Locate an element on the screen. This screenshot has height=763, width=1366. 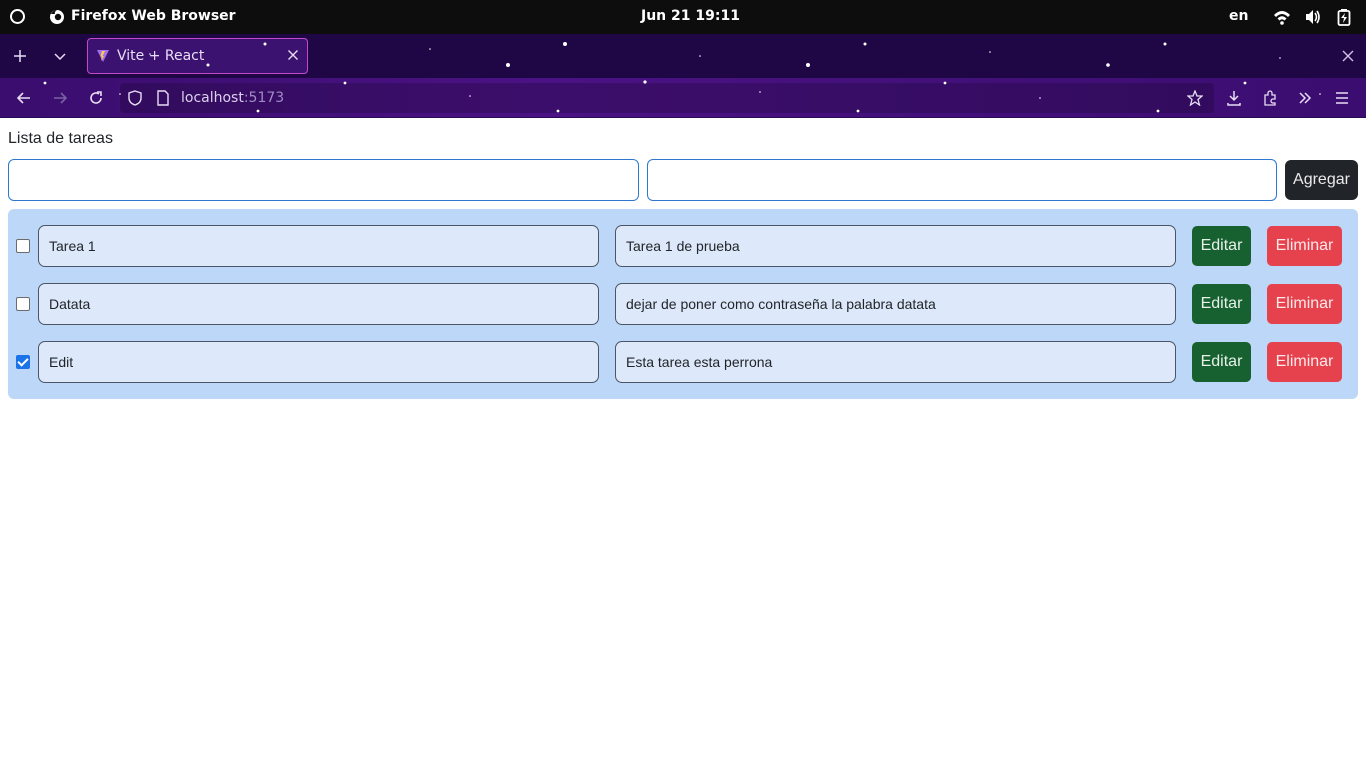
firefox-icon is located at coordinates (57, 17).